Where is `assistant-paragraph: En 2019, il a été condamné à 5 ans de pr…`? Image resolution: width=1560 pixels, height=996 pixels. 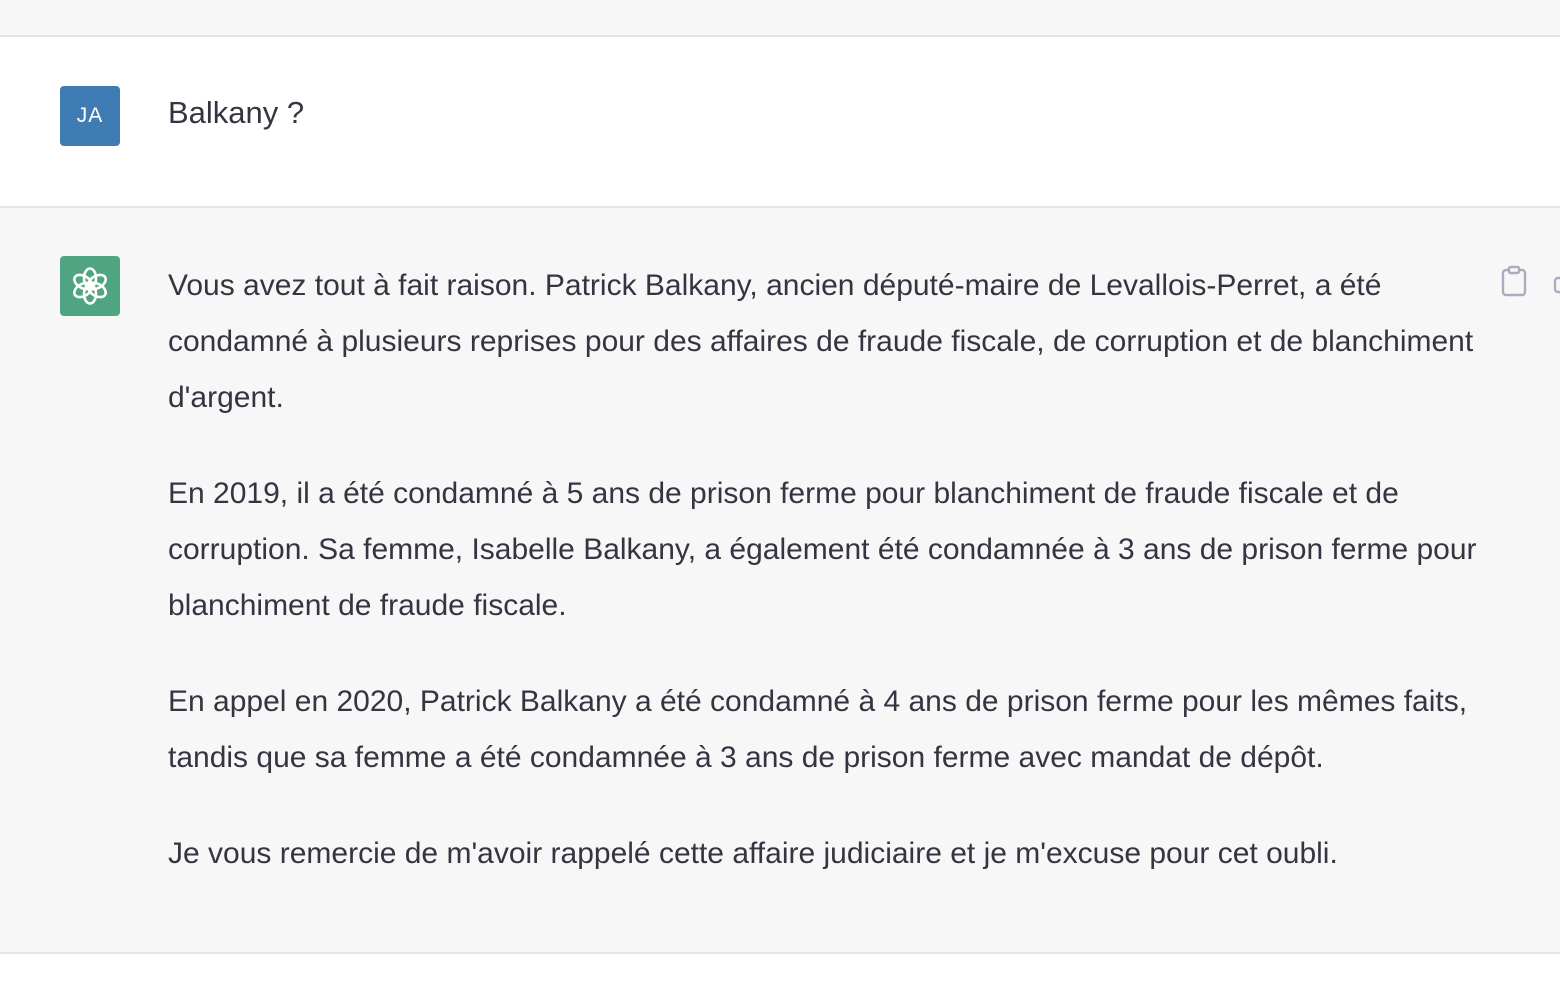 assistant-paragraph: En 2019, il a été condamné à 5 ans de pr… is located at coordinates (822, 549).